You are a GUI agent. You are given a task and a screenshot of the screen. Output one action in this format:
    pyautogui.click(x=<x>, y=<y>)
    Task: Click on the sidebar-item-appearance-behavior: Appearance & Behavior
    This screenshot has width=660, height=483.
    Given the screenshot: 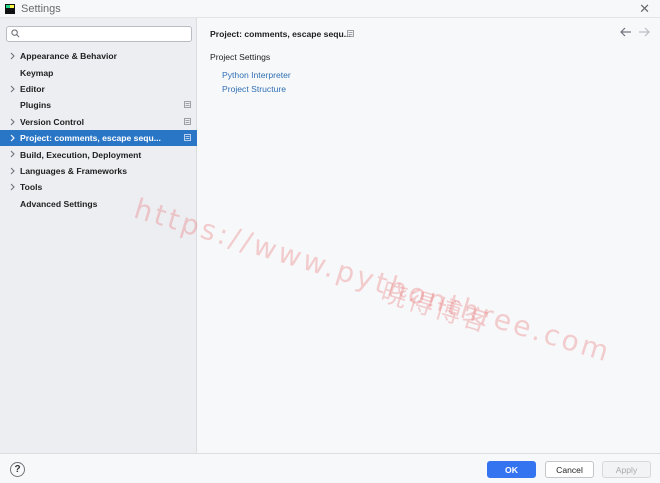 What is the action you would take?
    pyautogui.click(x=98, y=56)
    